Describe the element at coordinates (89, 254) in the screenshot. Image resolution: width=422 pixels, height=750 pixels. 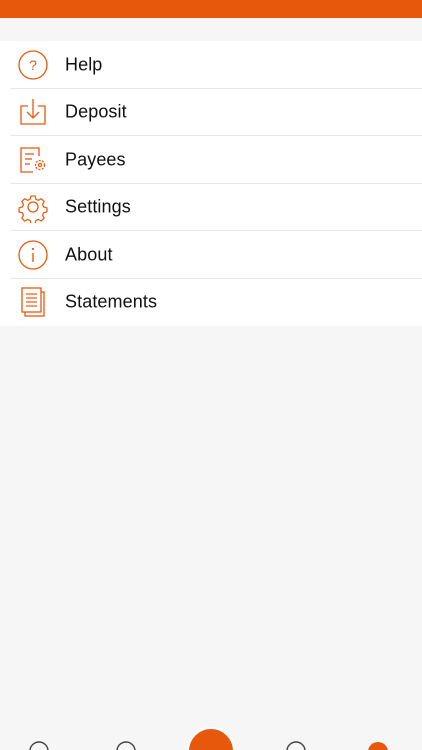
I see `menu-item-label: About` at that location.